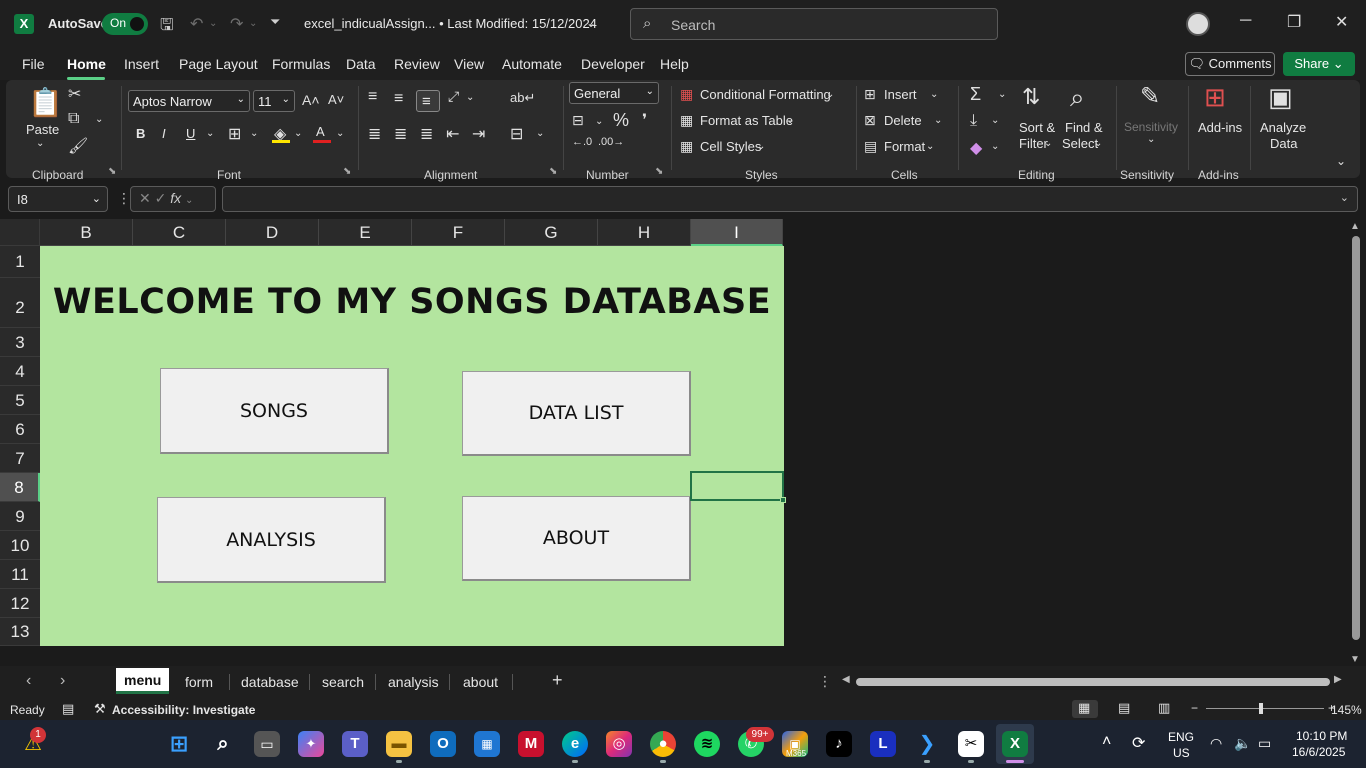 This screenshot has width=1366, height=768. Describe the element at coordinates (253, 23) in the screenshot. I see `redo-dropdown-icon: ⌄` at that location.